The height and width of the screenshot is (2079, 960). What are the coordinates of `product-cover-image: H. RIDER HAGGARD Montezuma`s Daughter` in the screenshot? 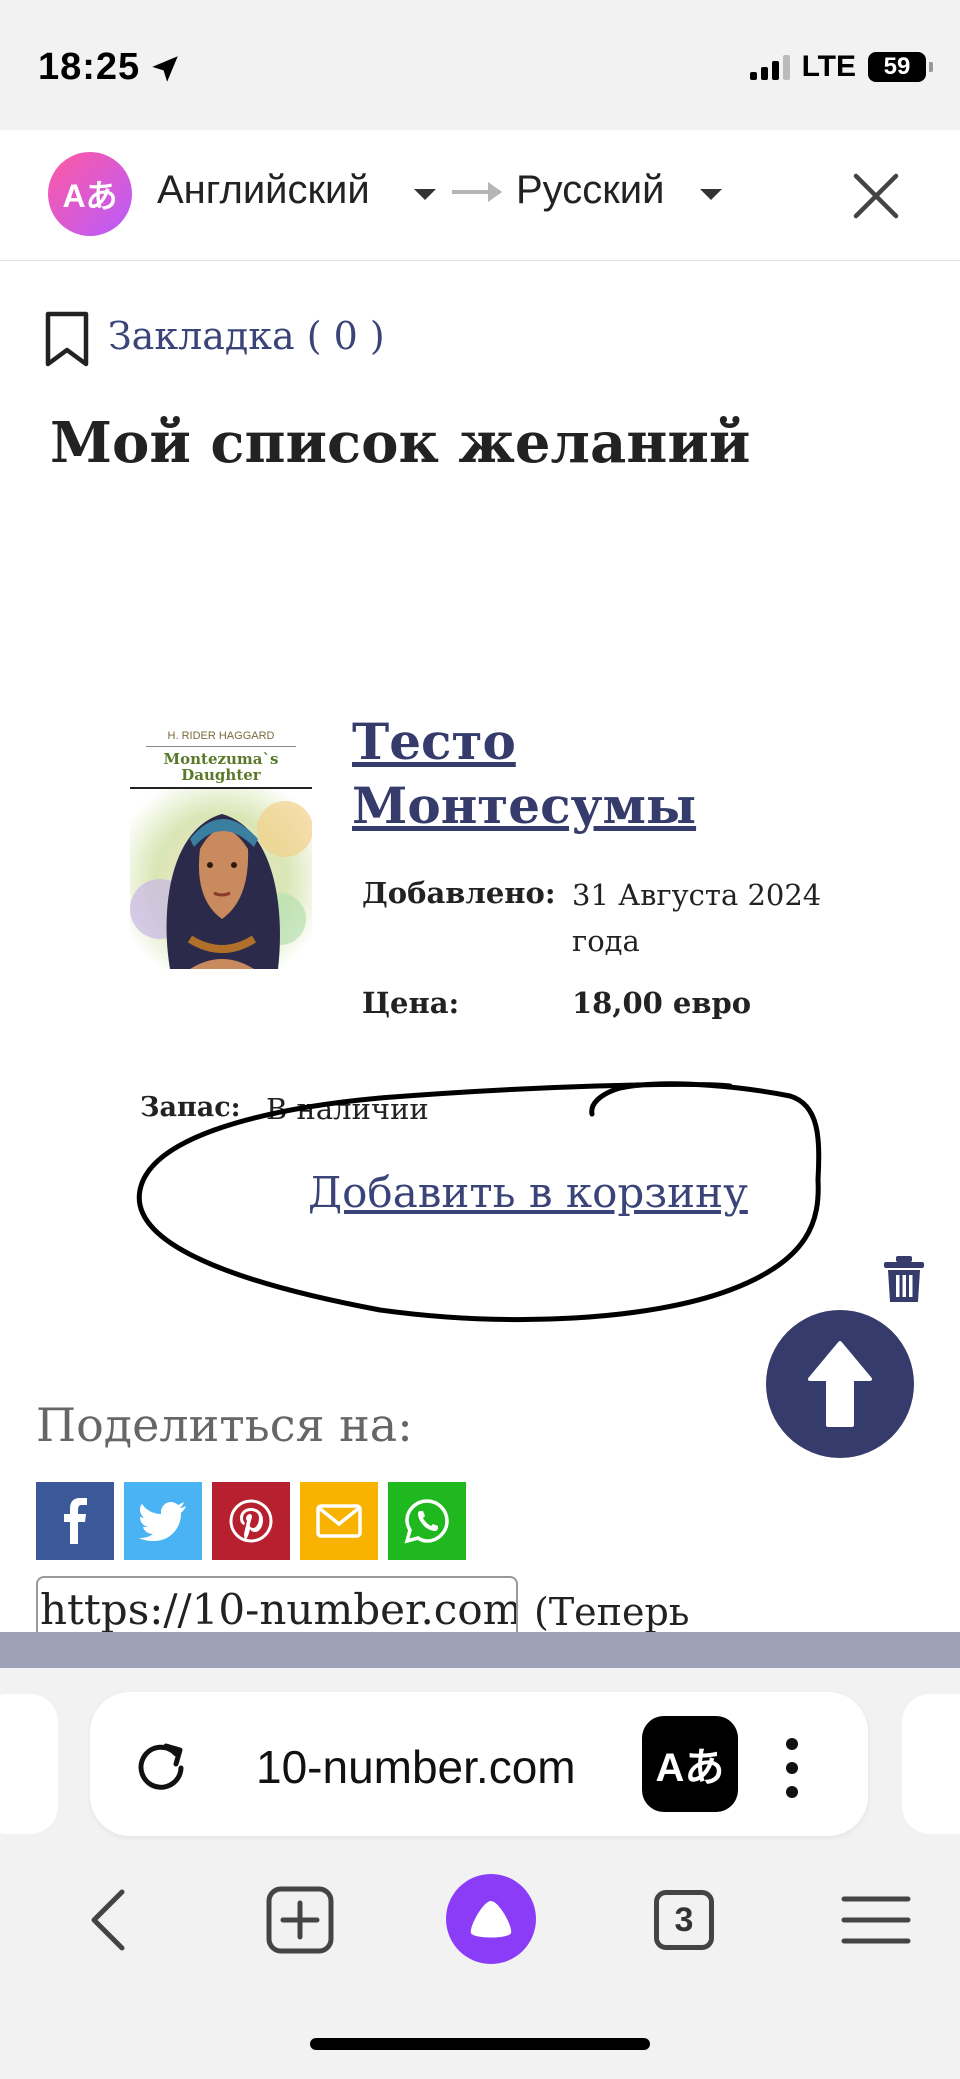 It's located at (221, 845).